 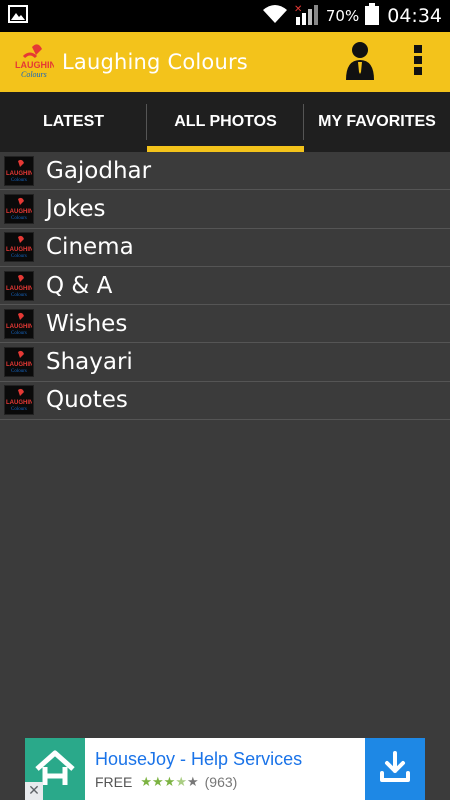 What do you see at coordinates (87, 323) in the screenshot?
I see `list-item-label: Wishes` at bounding box center [87, 323].